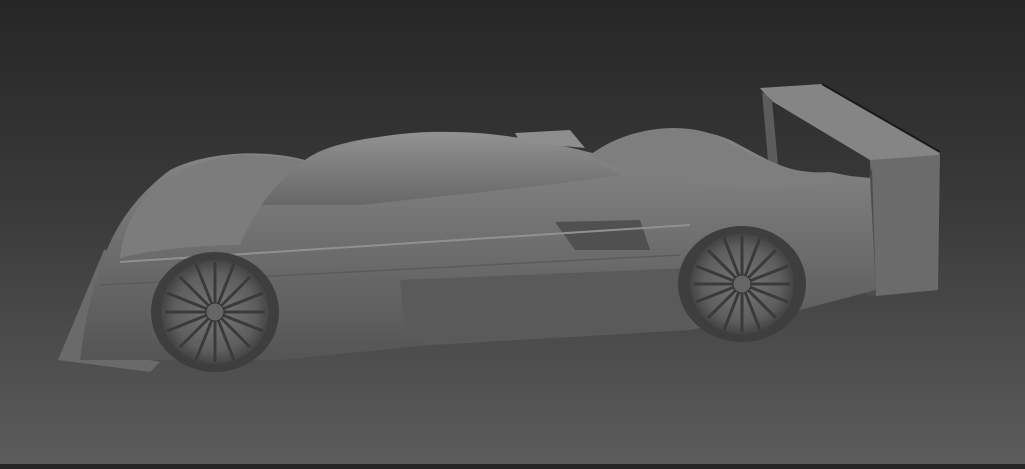  Describe the element at coordinates (545, 306) in the screenshot. I see `side-pod` at that location.